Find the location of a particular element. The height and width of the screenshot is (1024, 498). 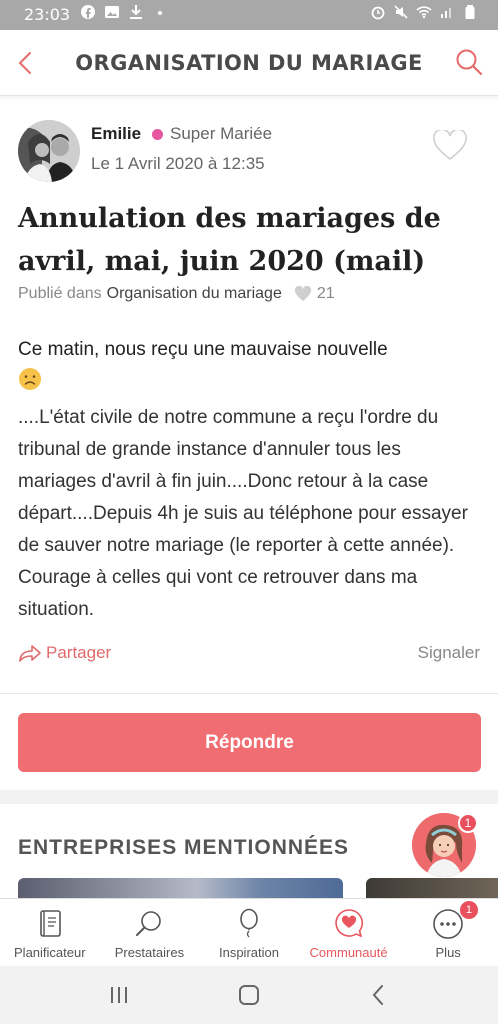

dot-icon is located at coordinates (160, 13).